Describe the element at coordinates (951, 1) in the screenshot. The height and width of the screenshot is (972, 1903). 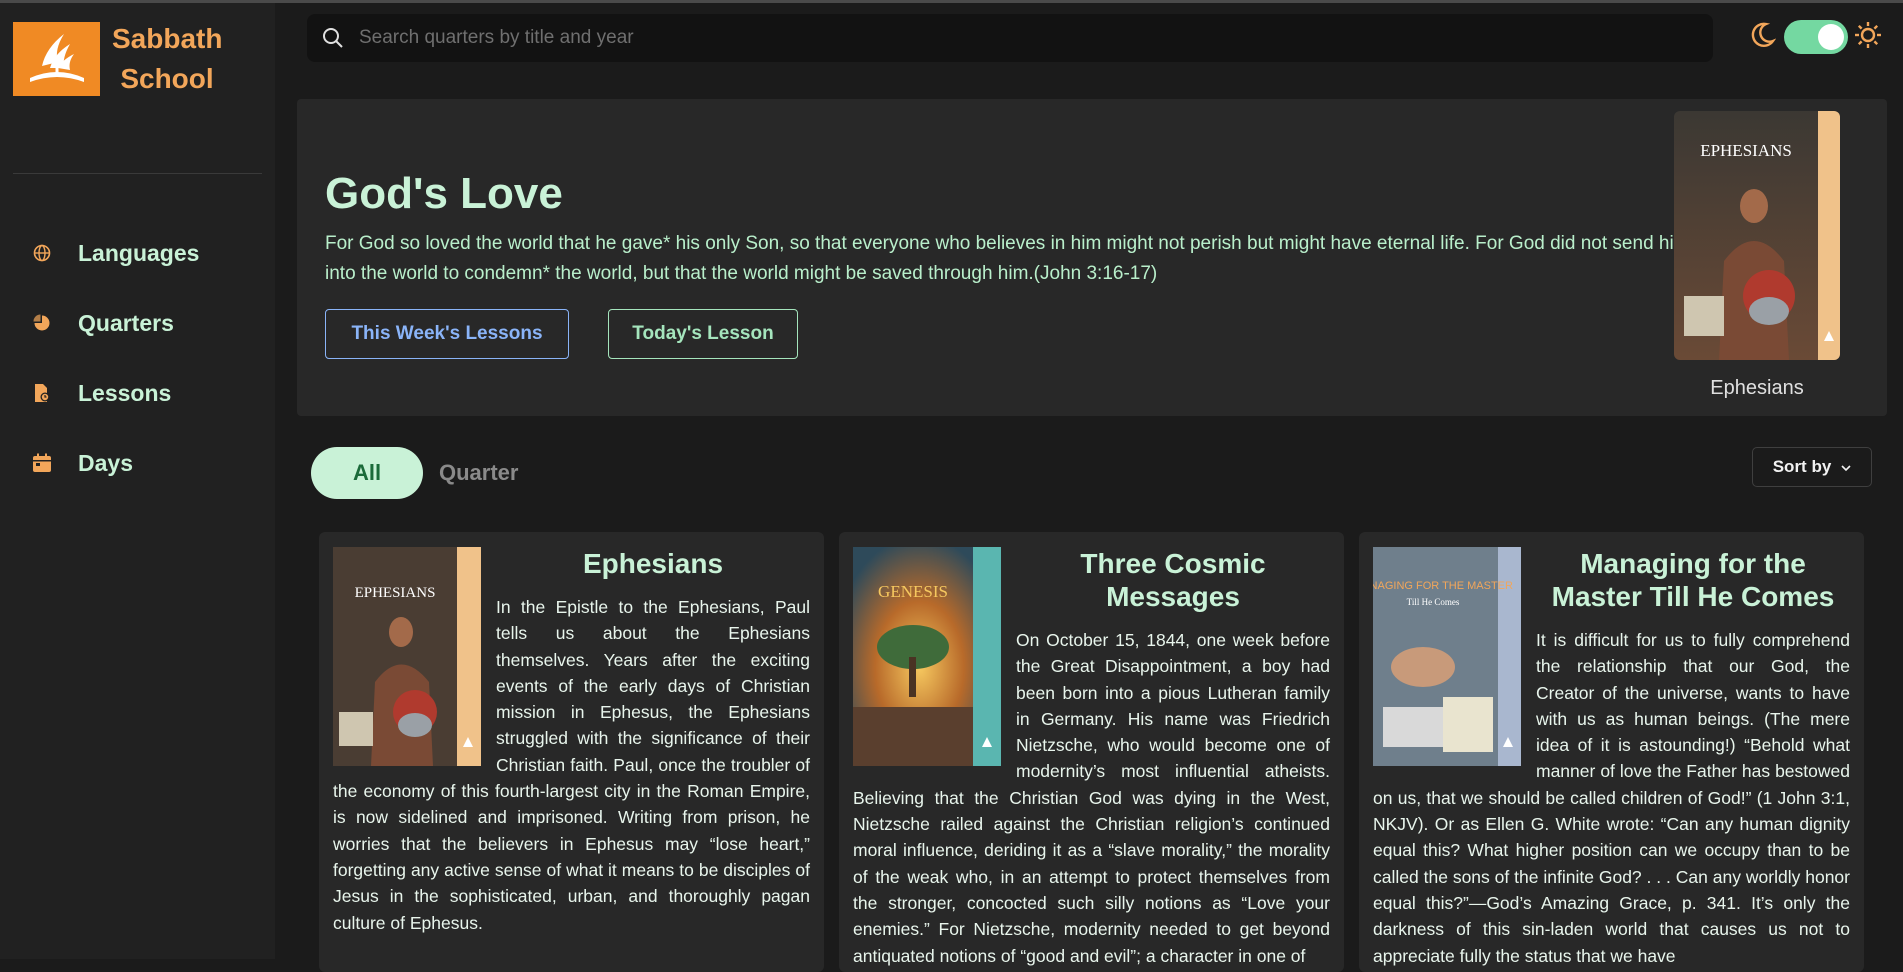
I see `window-top-border` at that location.